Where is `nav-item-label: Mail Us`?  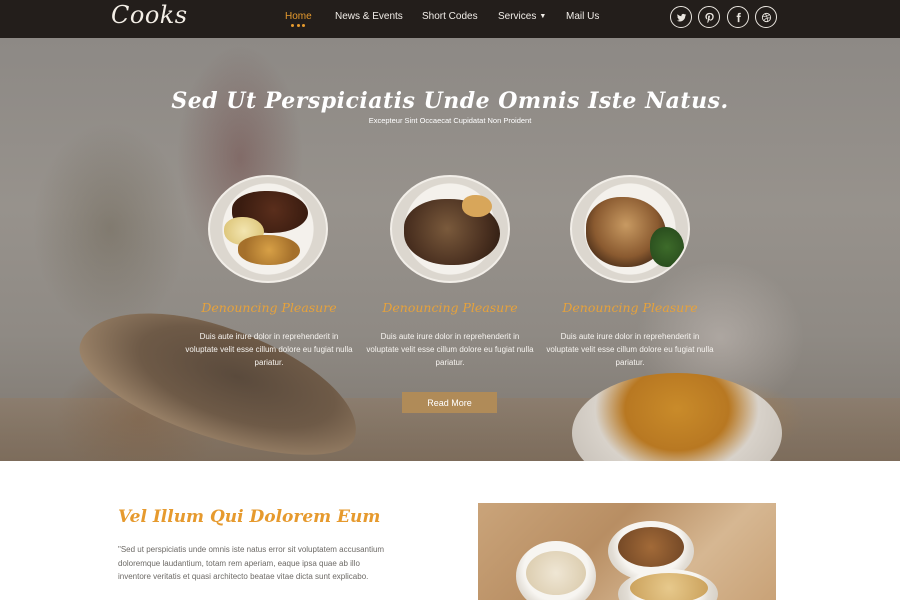 nav-item-label: Mail Us is located at coordinates (583, 16).